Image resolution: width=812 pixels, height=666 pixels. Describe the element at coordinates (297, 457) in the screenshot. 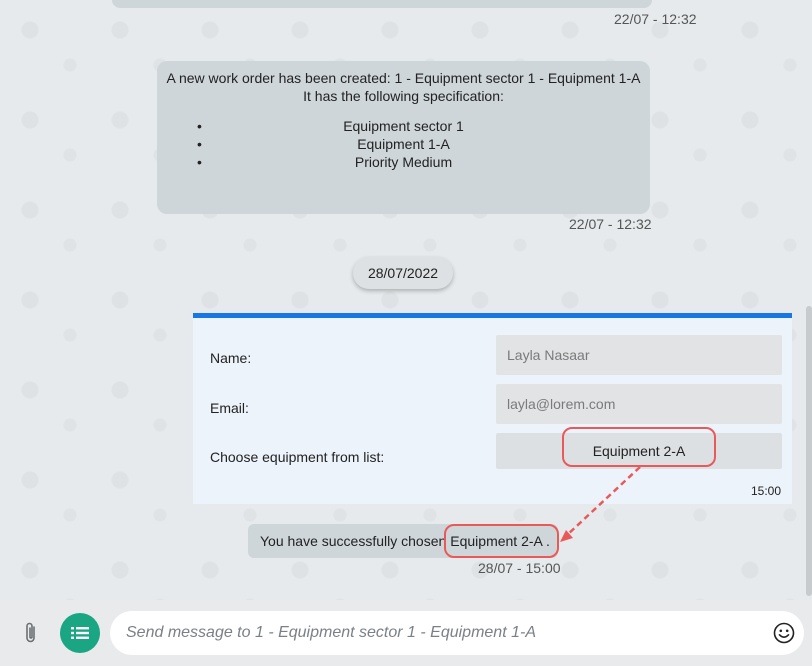

I see `equipment-label: Choose equipment from list:` at that location.